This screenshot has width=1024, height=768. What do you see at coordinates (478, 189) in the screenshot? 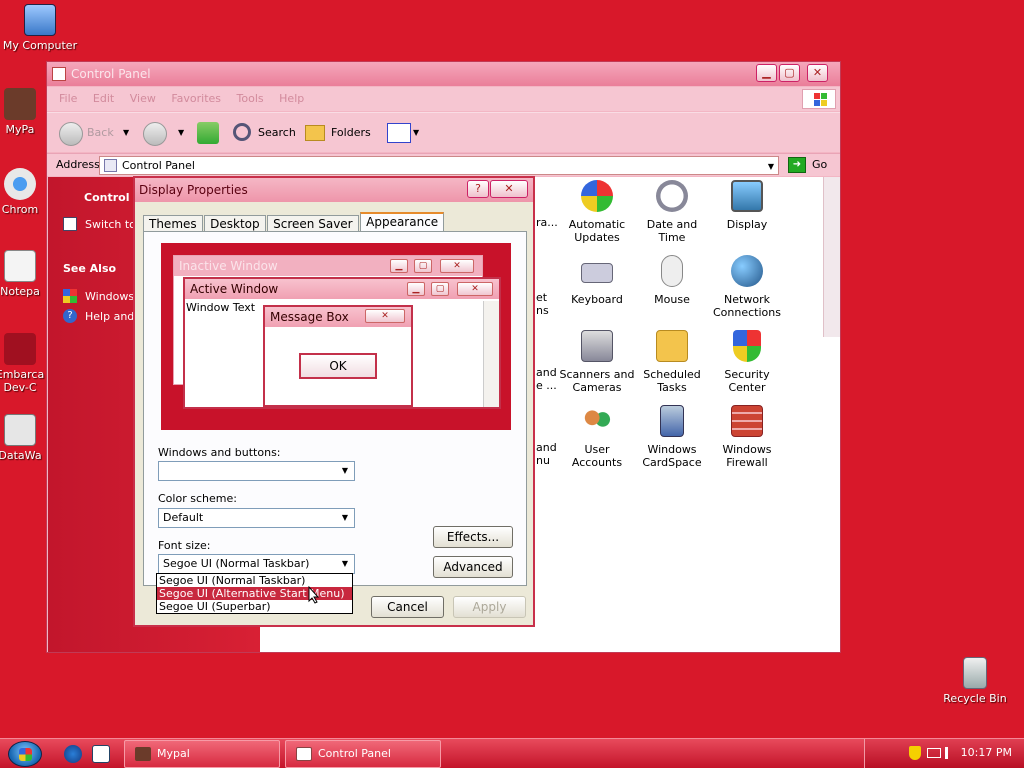
I see `help-button: ?` at bounding box center [478, 189].